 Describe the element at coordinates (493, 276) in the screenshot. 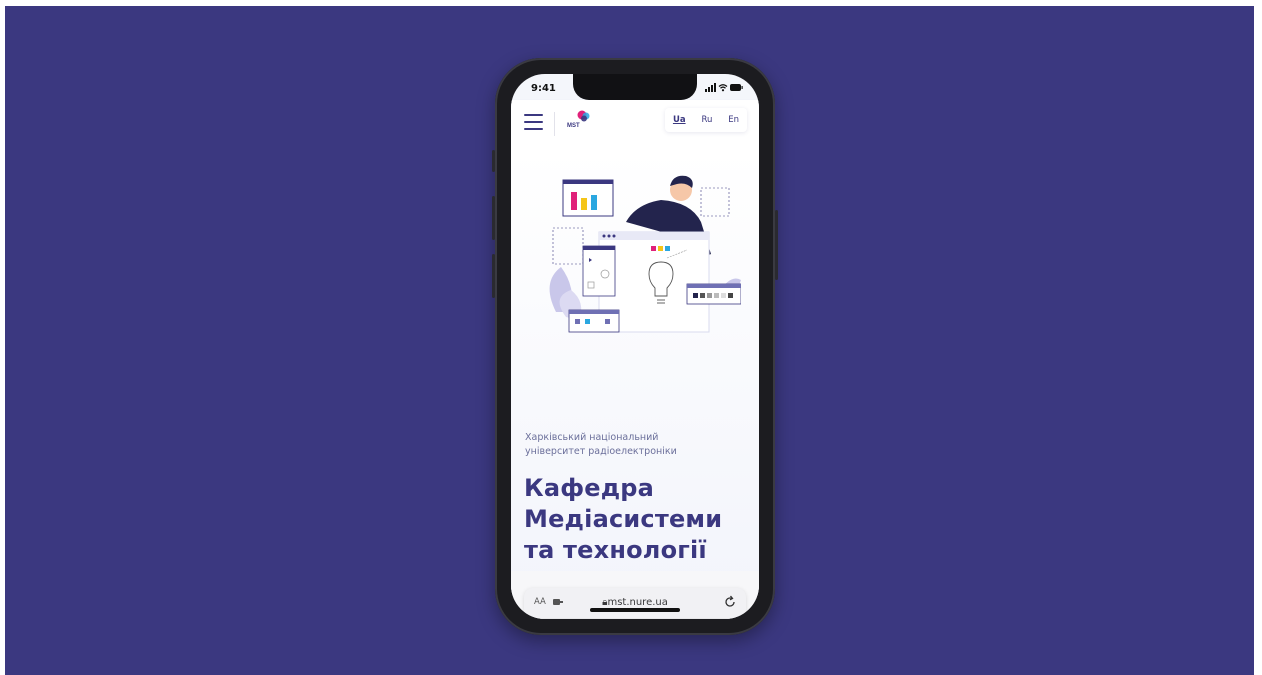

I see `volume-down-button` at that location.